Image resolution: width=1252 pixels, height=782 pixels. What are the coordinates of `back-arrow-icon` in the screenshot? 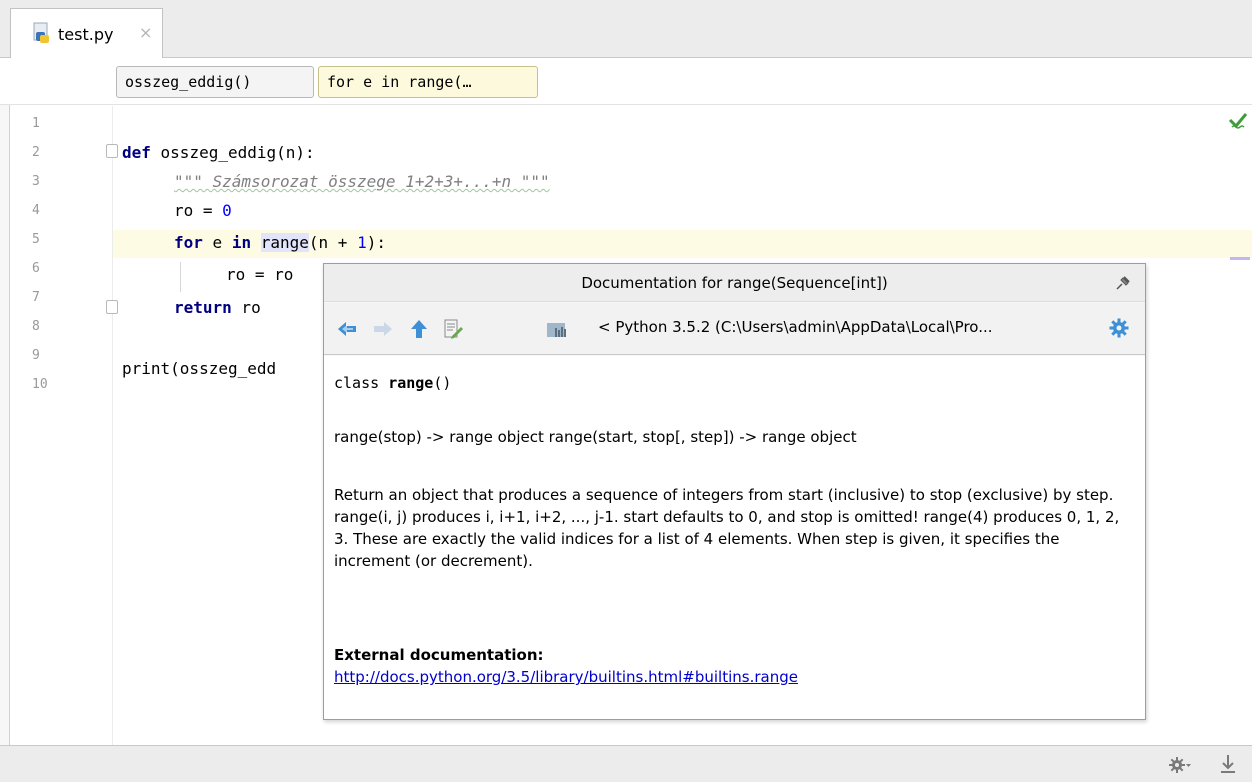 It's located at (347, 329).